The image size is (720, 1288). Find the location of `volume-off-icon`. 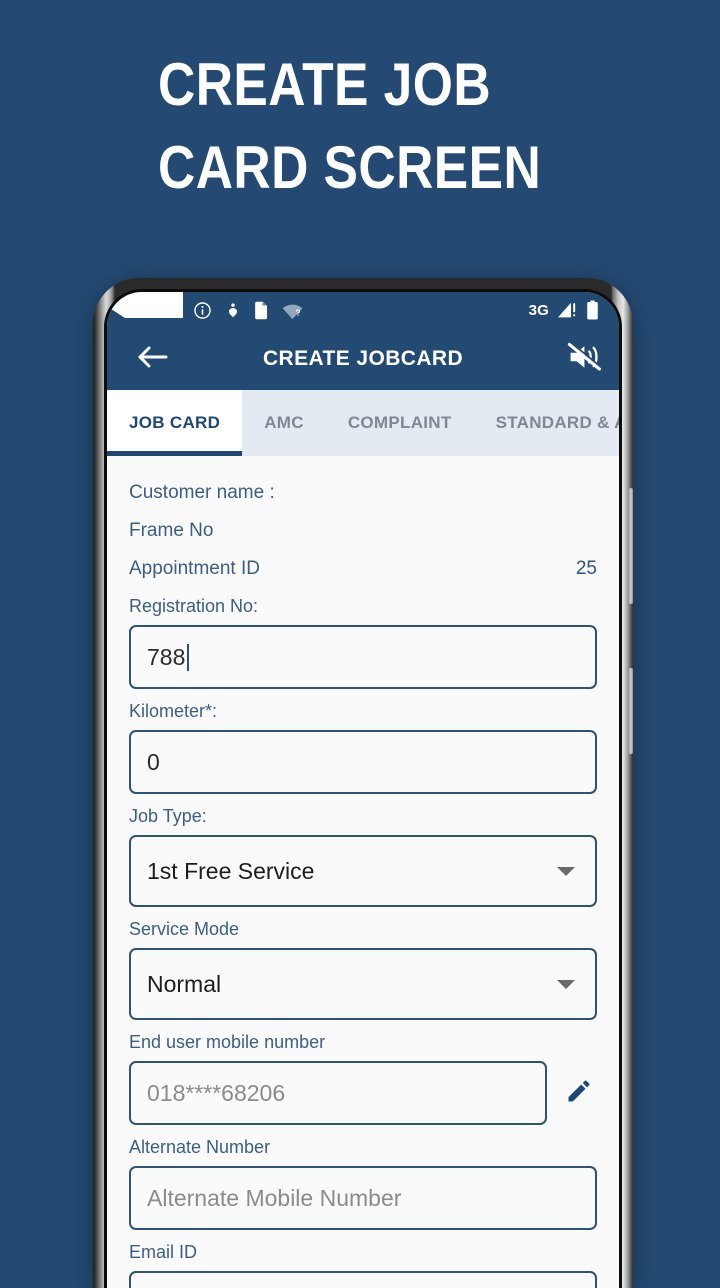

volume-off-icon is located at coordinates (585, 359).